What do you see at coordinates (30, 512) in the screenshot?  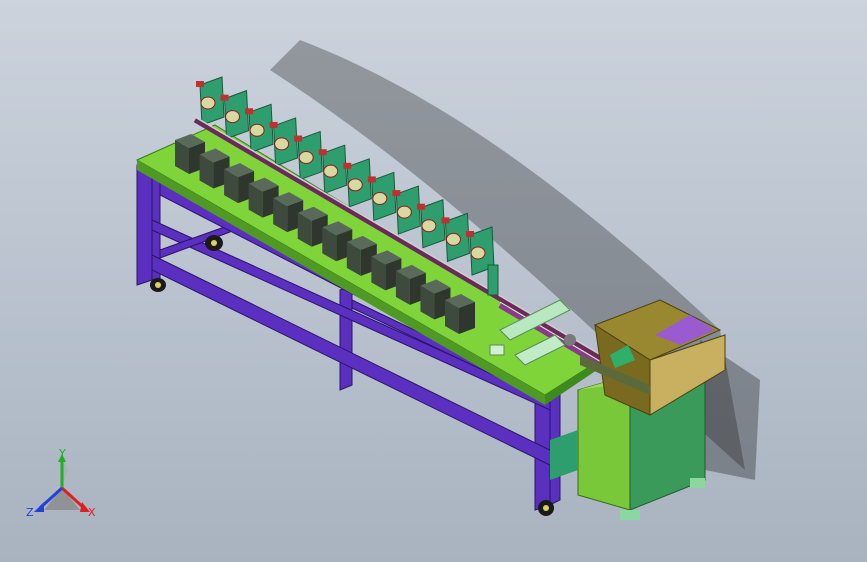 I see `z-axis-label: Z` at bounding box center [30, 512].